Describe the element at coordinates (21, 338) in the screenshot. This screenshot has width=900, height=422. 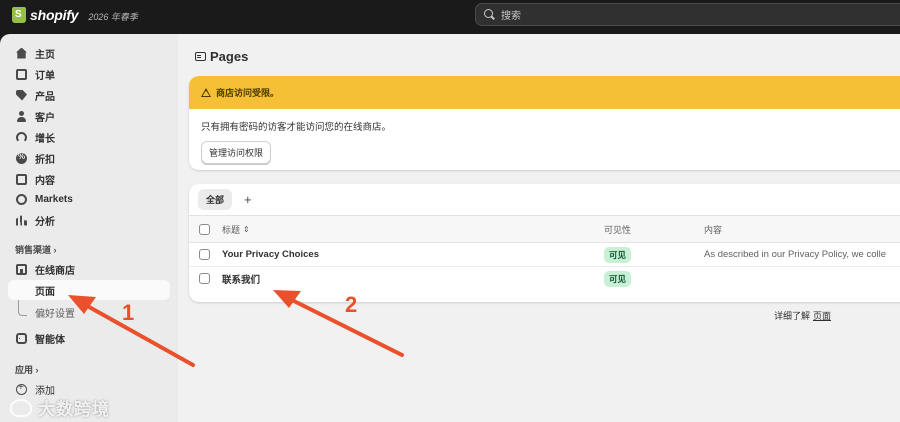
I see `agent-icon` at that location.